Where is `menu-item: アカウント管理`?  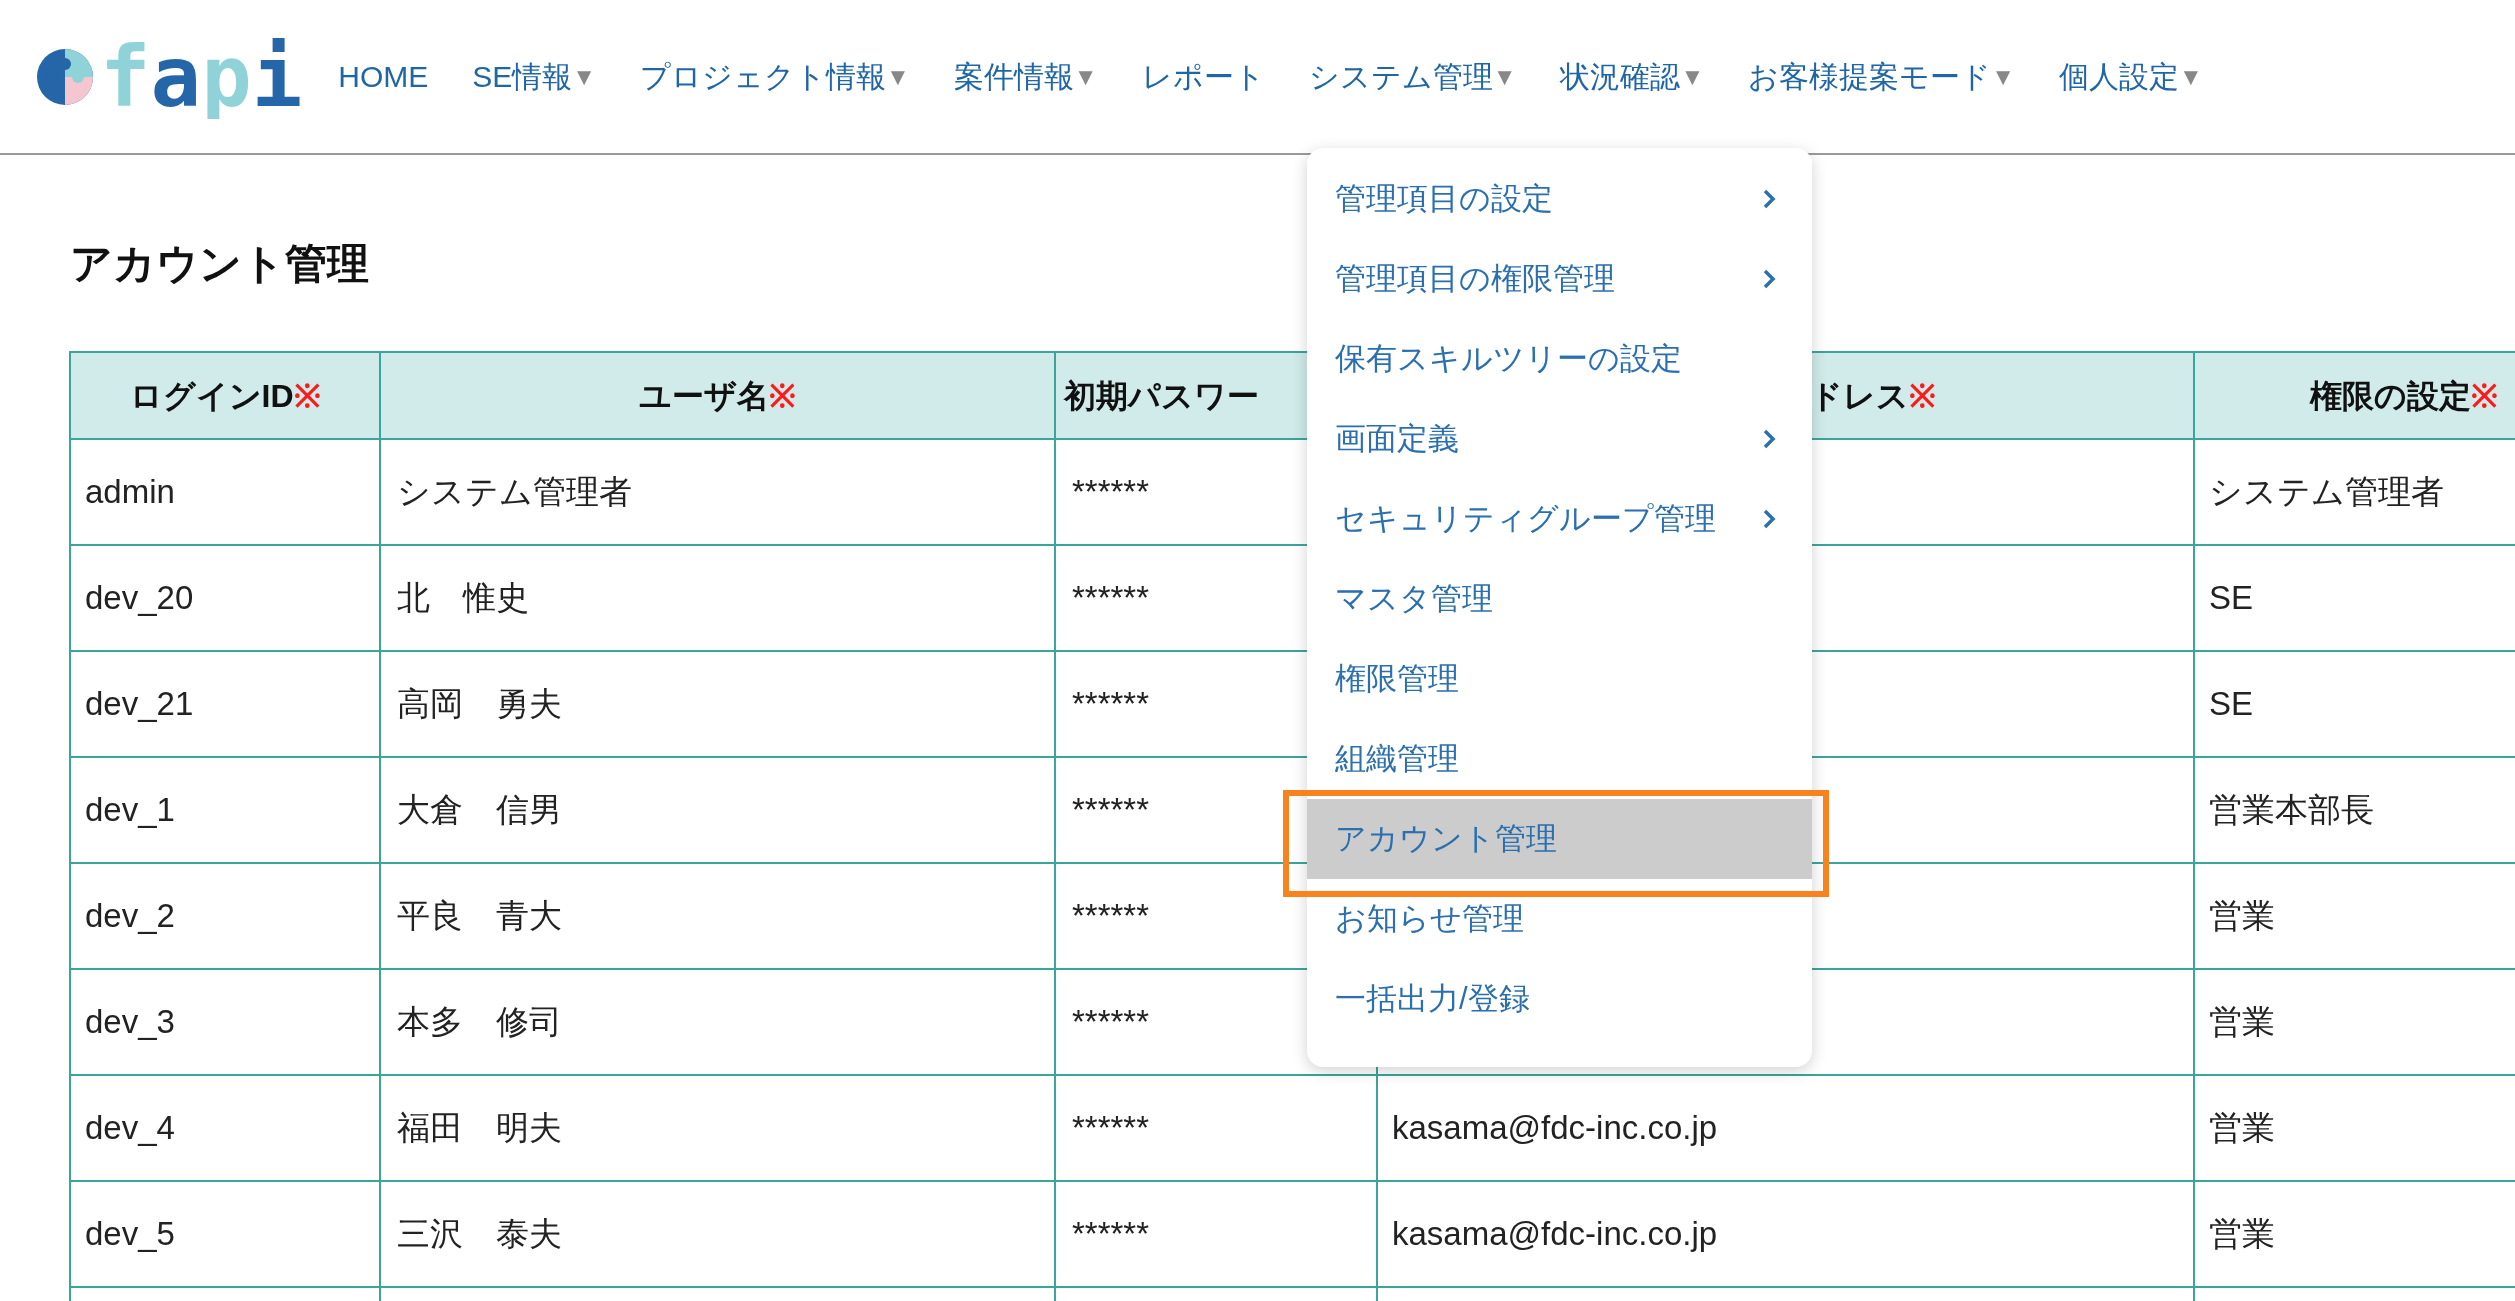 menu-item: アカウント管理 is located at coordinates (1559, 839).